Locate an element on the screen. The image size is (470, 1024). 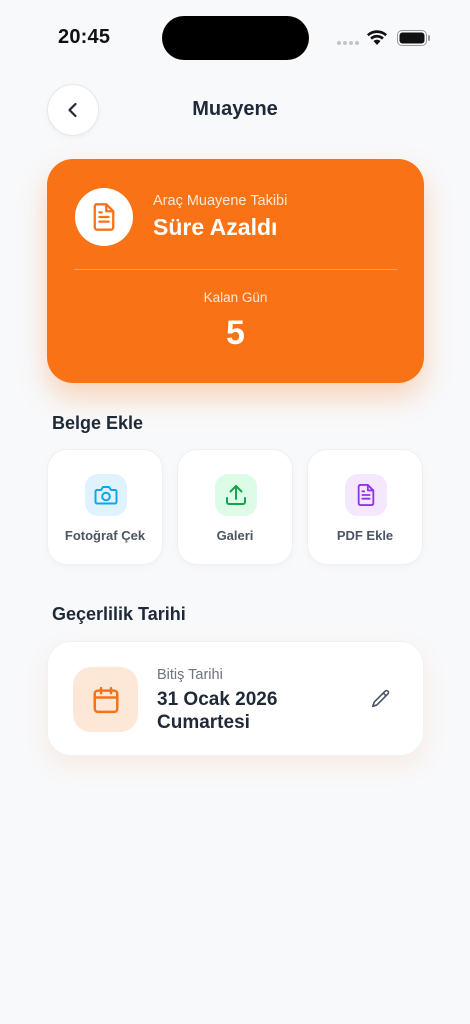
validity-section-title: Geçerlilik Tarihi is located at coordinates (119, 614).